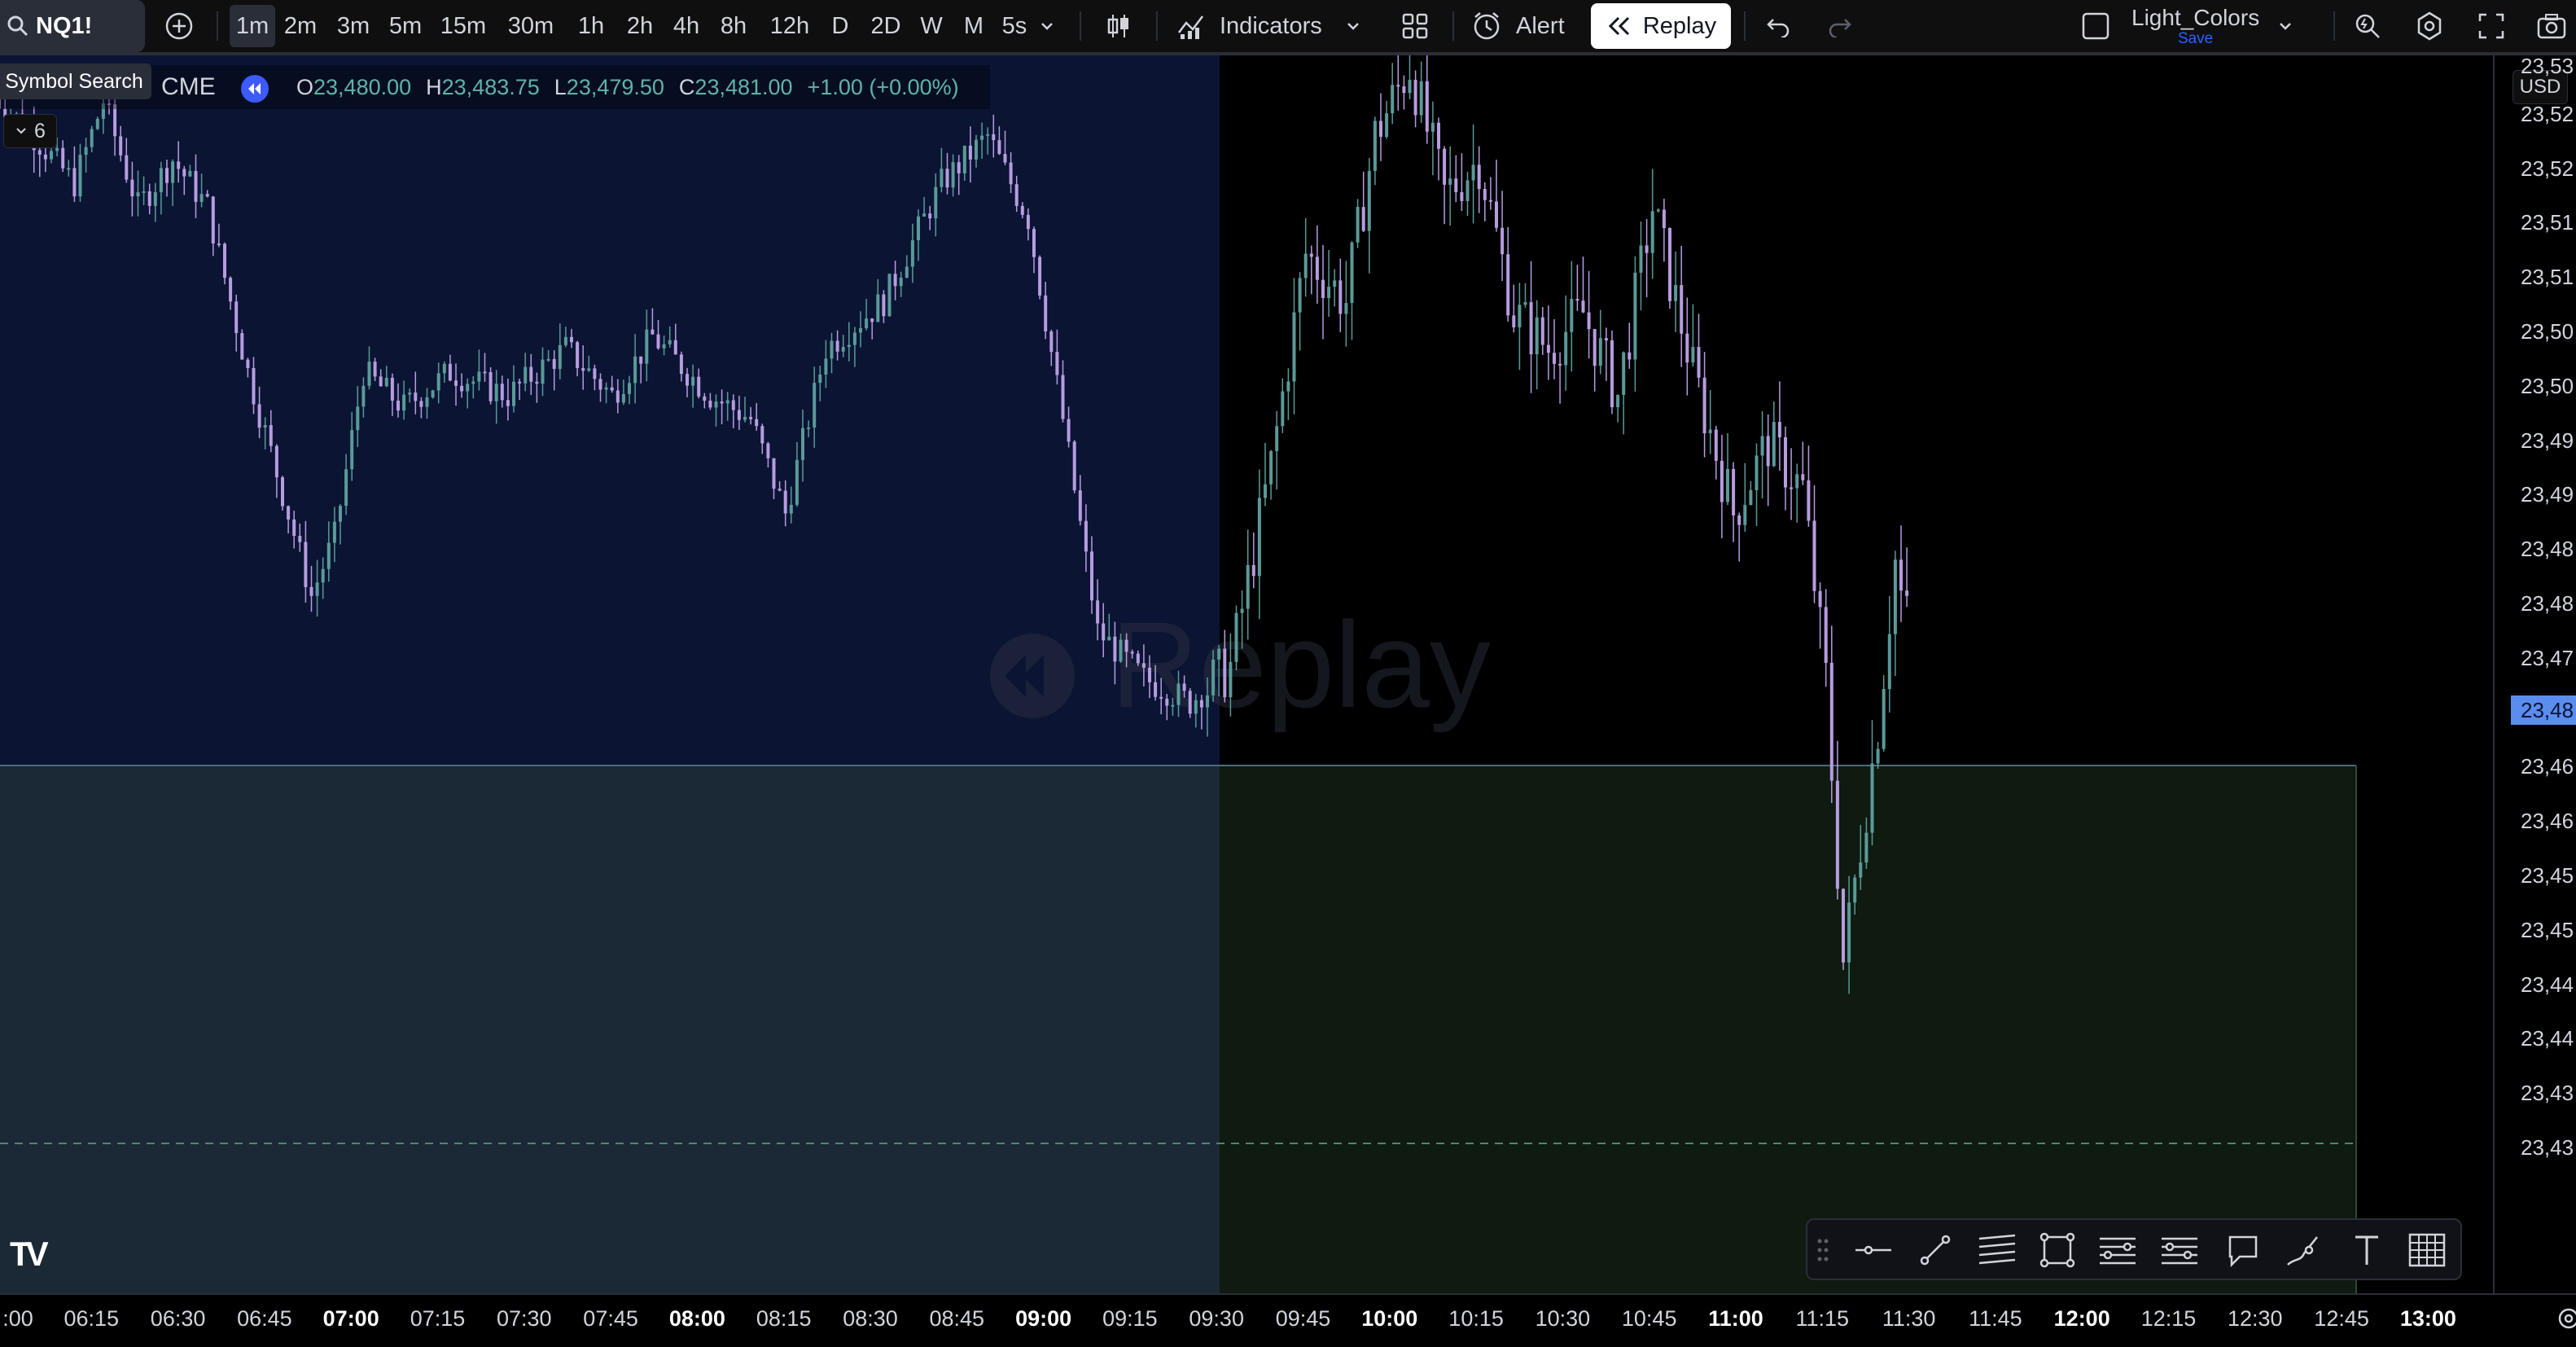 This screenshot has height=1347, width=2576. Describe the element at coordinates (72, 26) in the screenshot. I see `symbol-search-button: NQ1!` at that location.